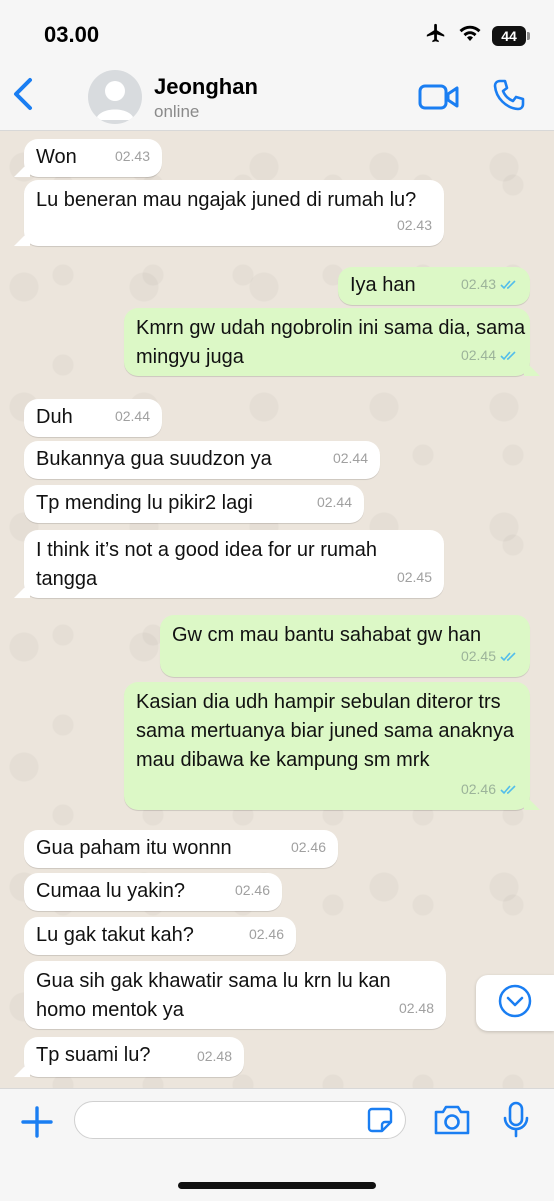  I want to click on default-avatar-icon, so click(115, 100).